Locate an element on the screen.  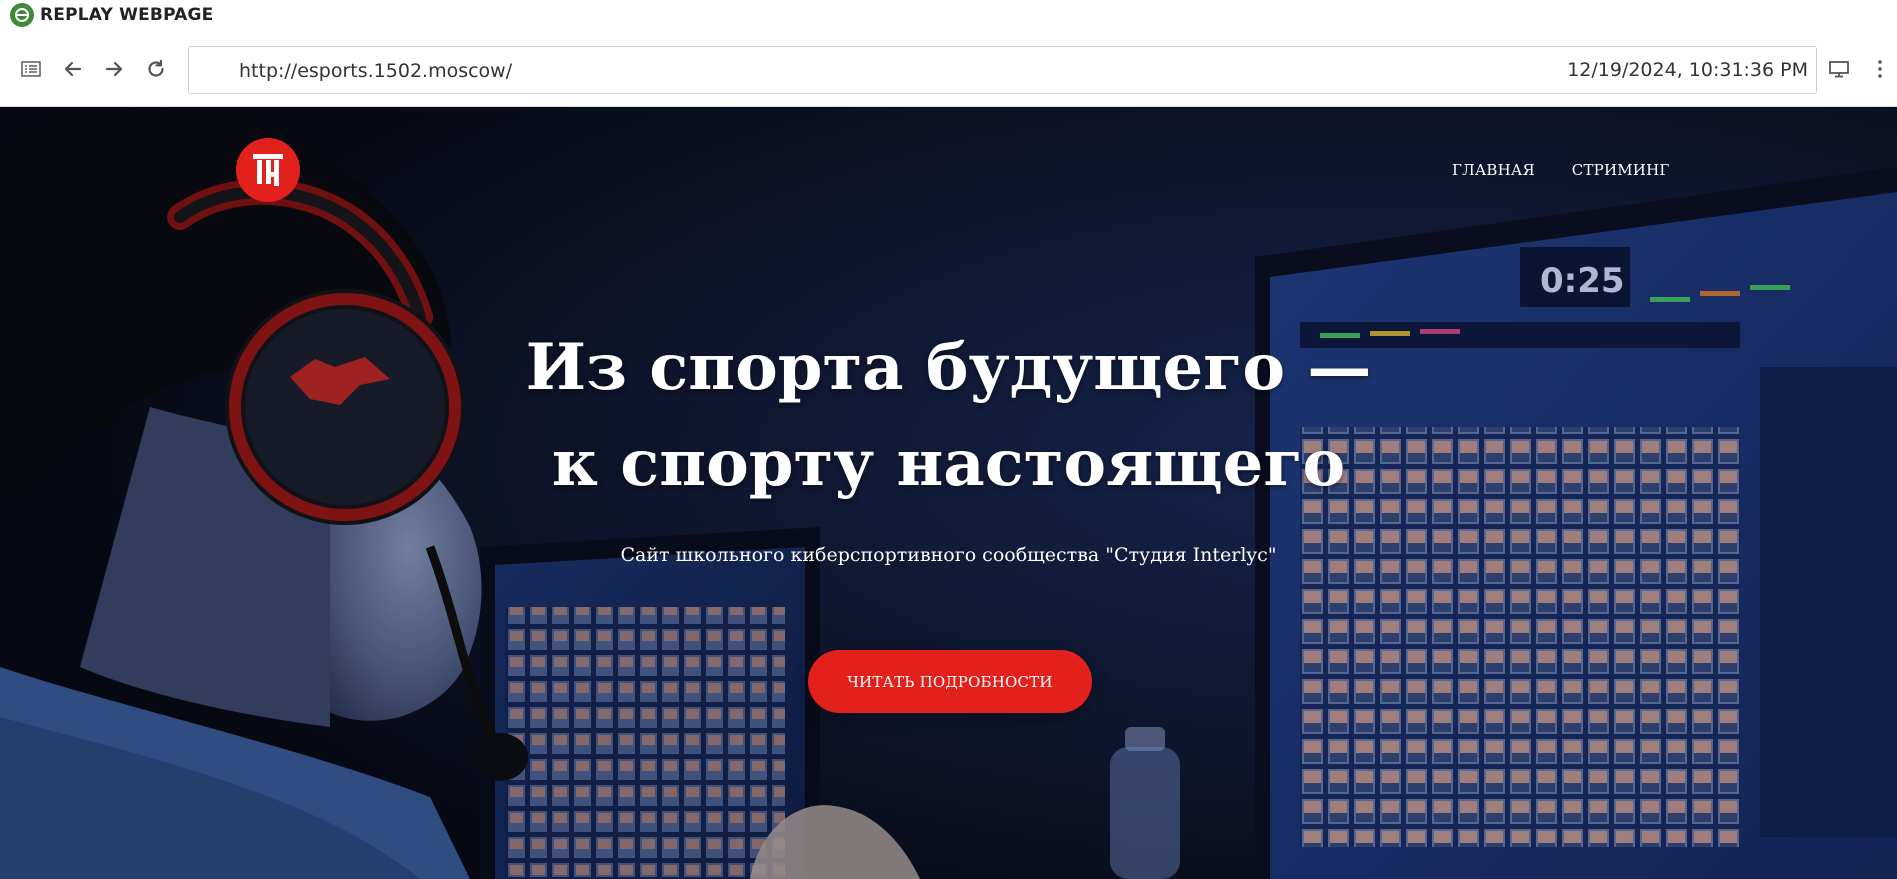
site-nav: ГЛАВНАЯ СТРИМИНГ is located at coordinates (1561, 170).